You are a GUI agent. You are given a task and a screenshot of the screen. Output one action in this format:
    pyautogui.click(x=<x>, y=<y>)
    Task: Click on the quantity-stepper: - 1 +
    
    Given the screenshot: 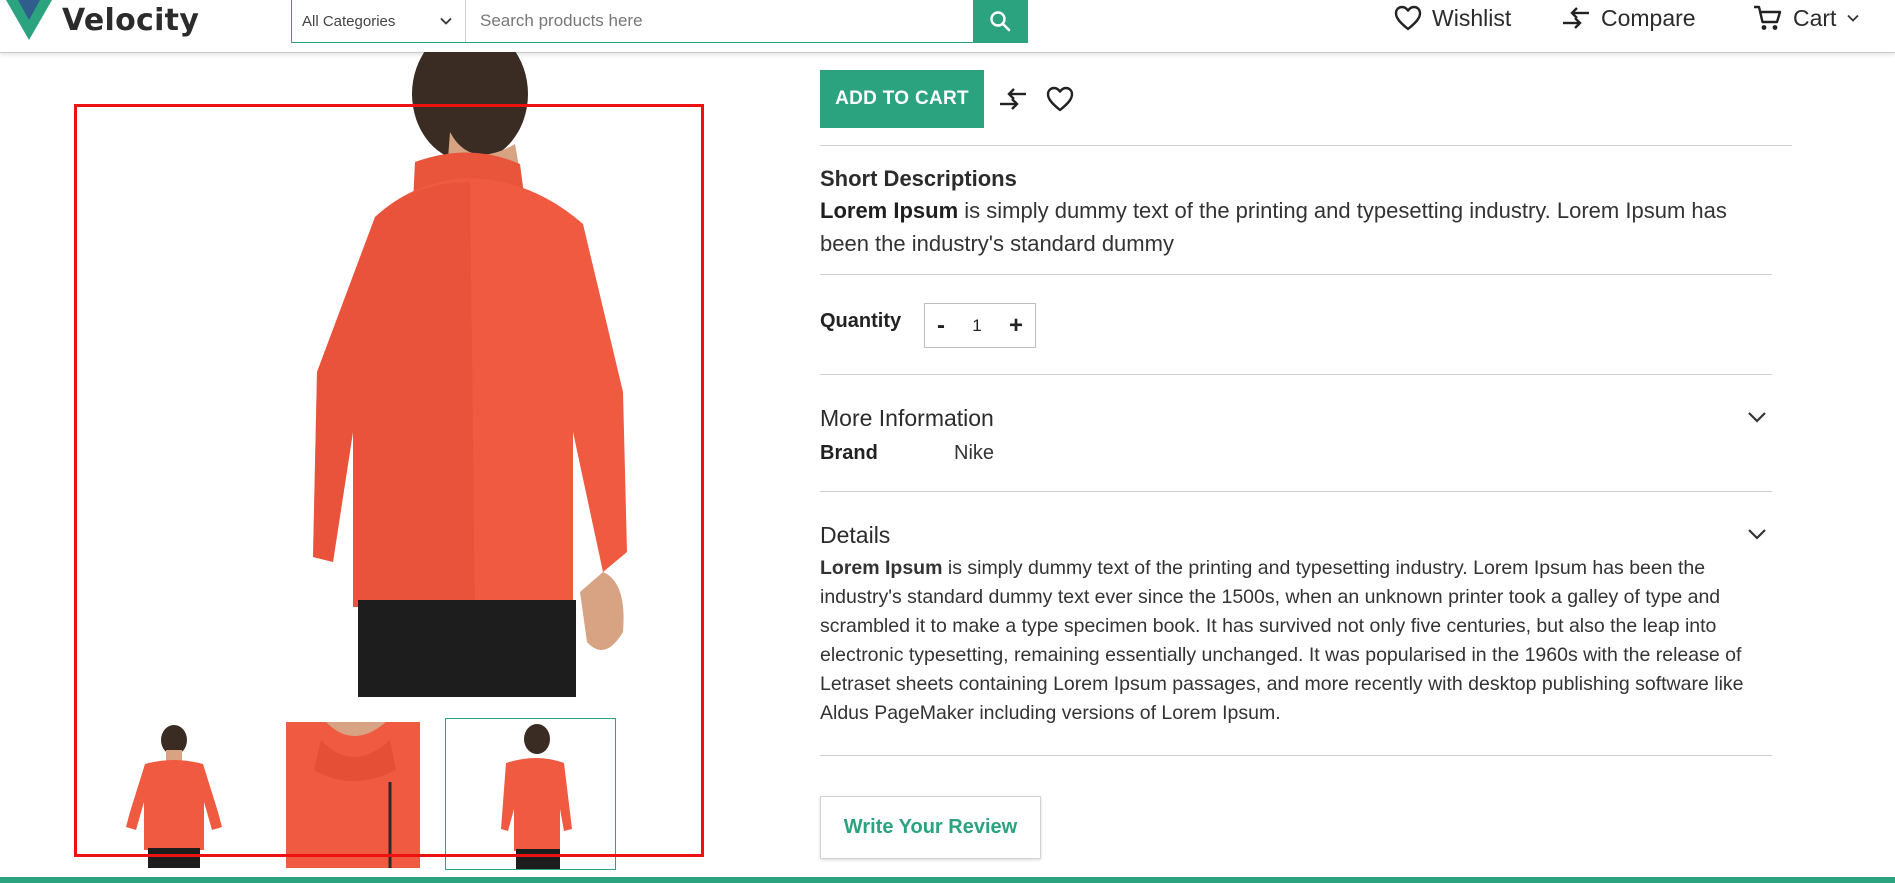 What is the action you would take?
    pyautogui.click(x=980, y=325)
    